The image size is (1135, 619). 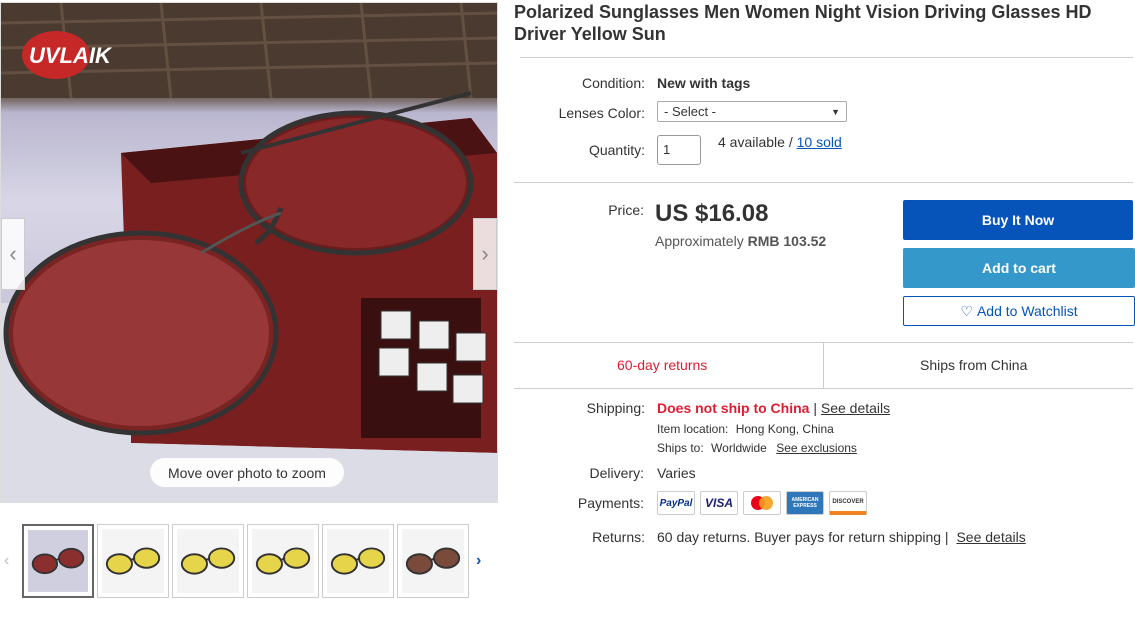 I want to click on ships-from-highlight: Ships from China, so click(x=974, y=365).